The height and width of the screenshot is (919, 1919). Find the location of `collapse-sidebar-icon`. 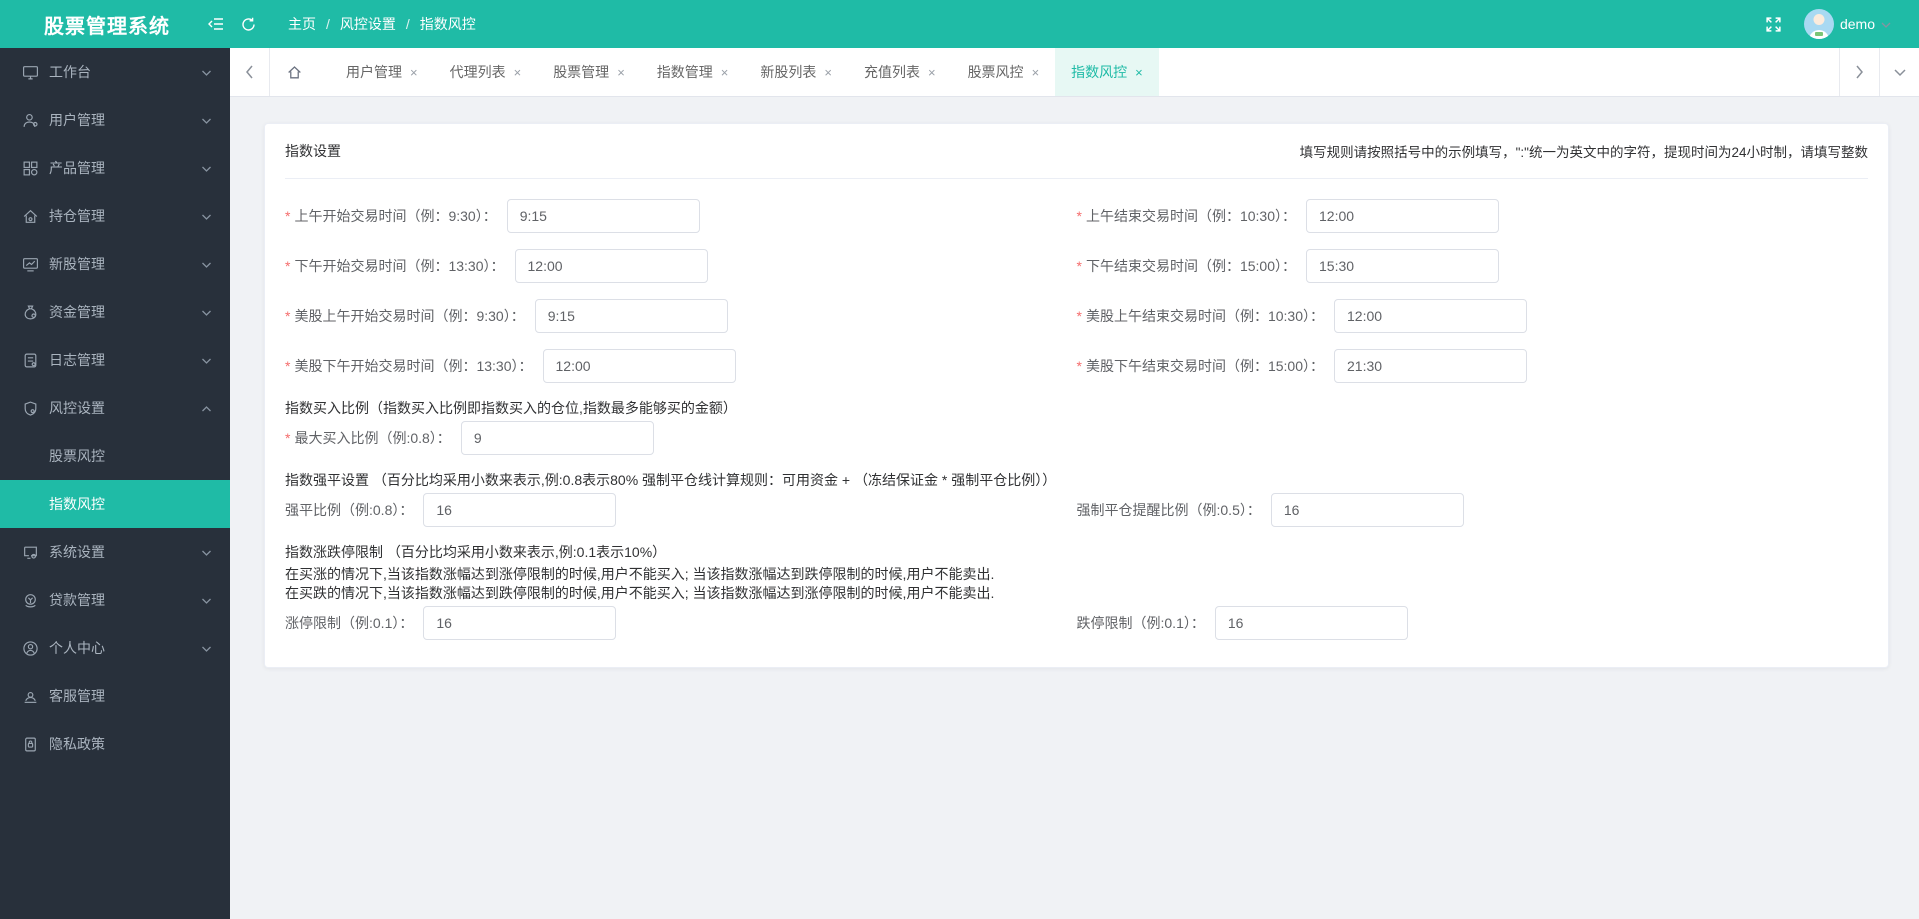

collapse-sidebar-icon is located at coordinates (216, 24).